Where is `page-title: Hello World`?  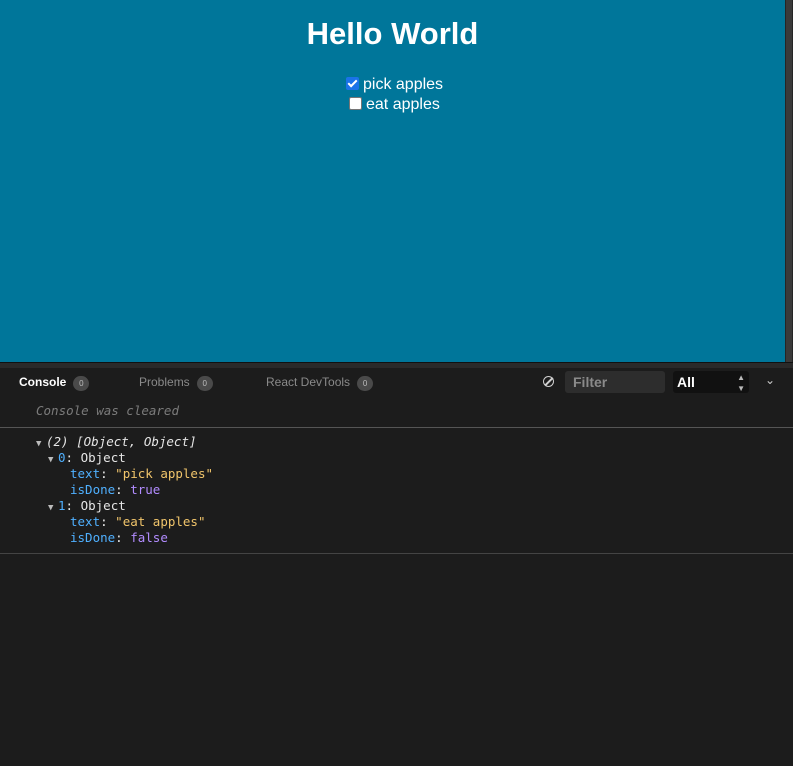 page-title: Hello World is located at coordinates (392, 33).